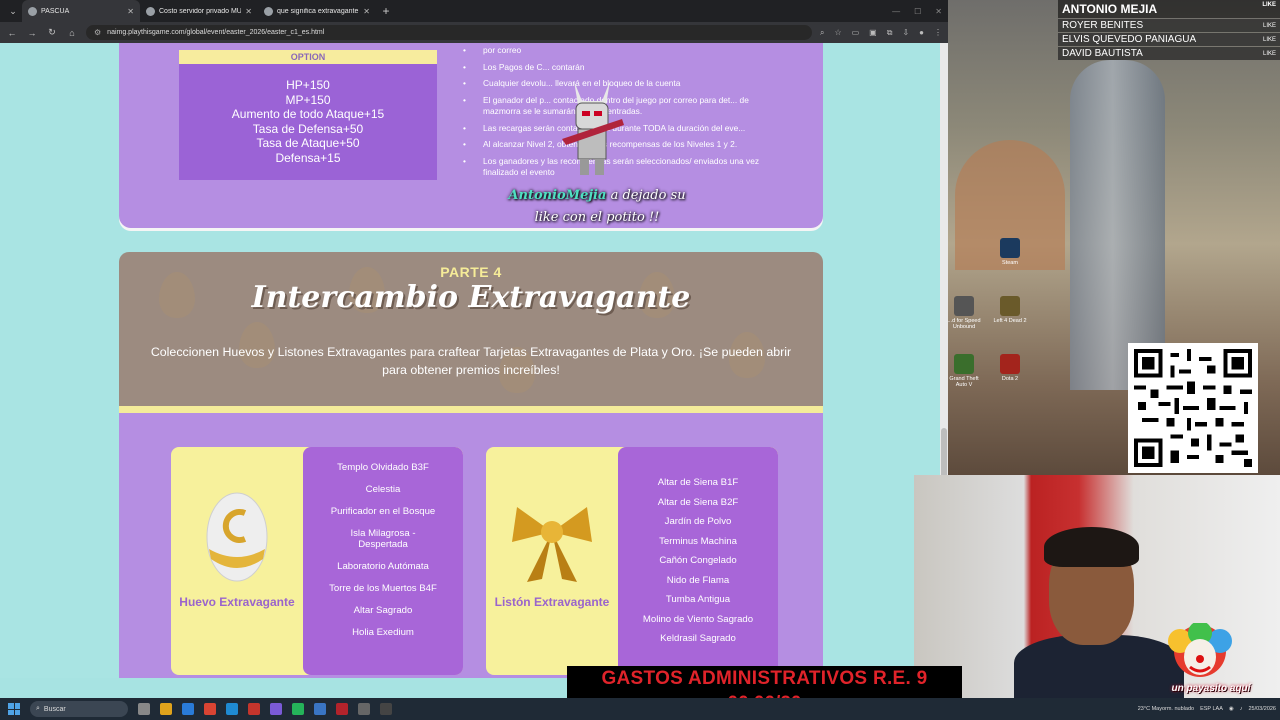  Describe the element at coordinates (938, 33) in the screenshot. I see `menu-icon: ⋮` at that location.